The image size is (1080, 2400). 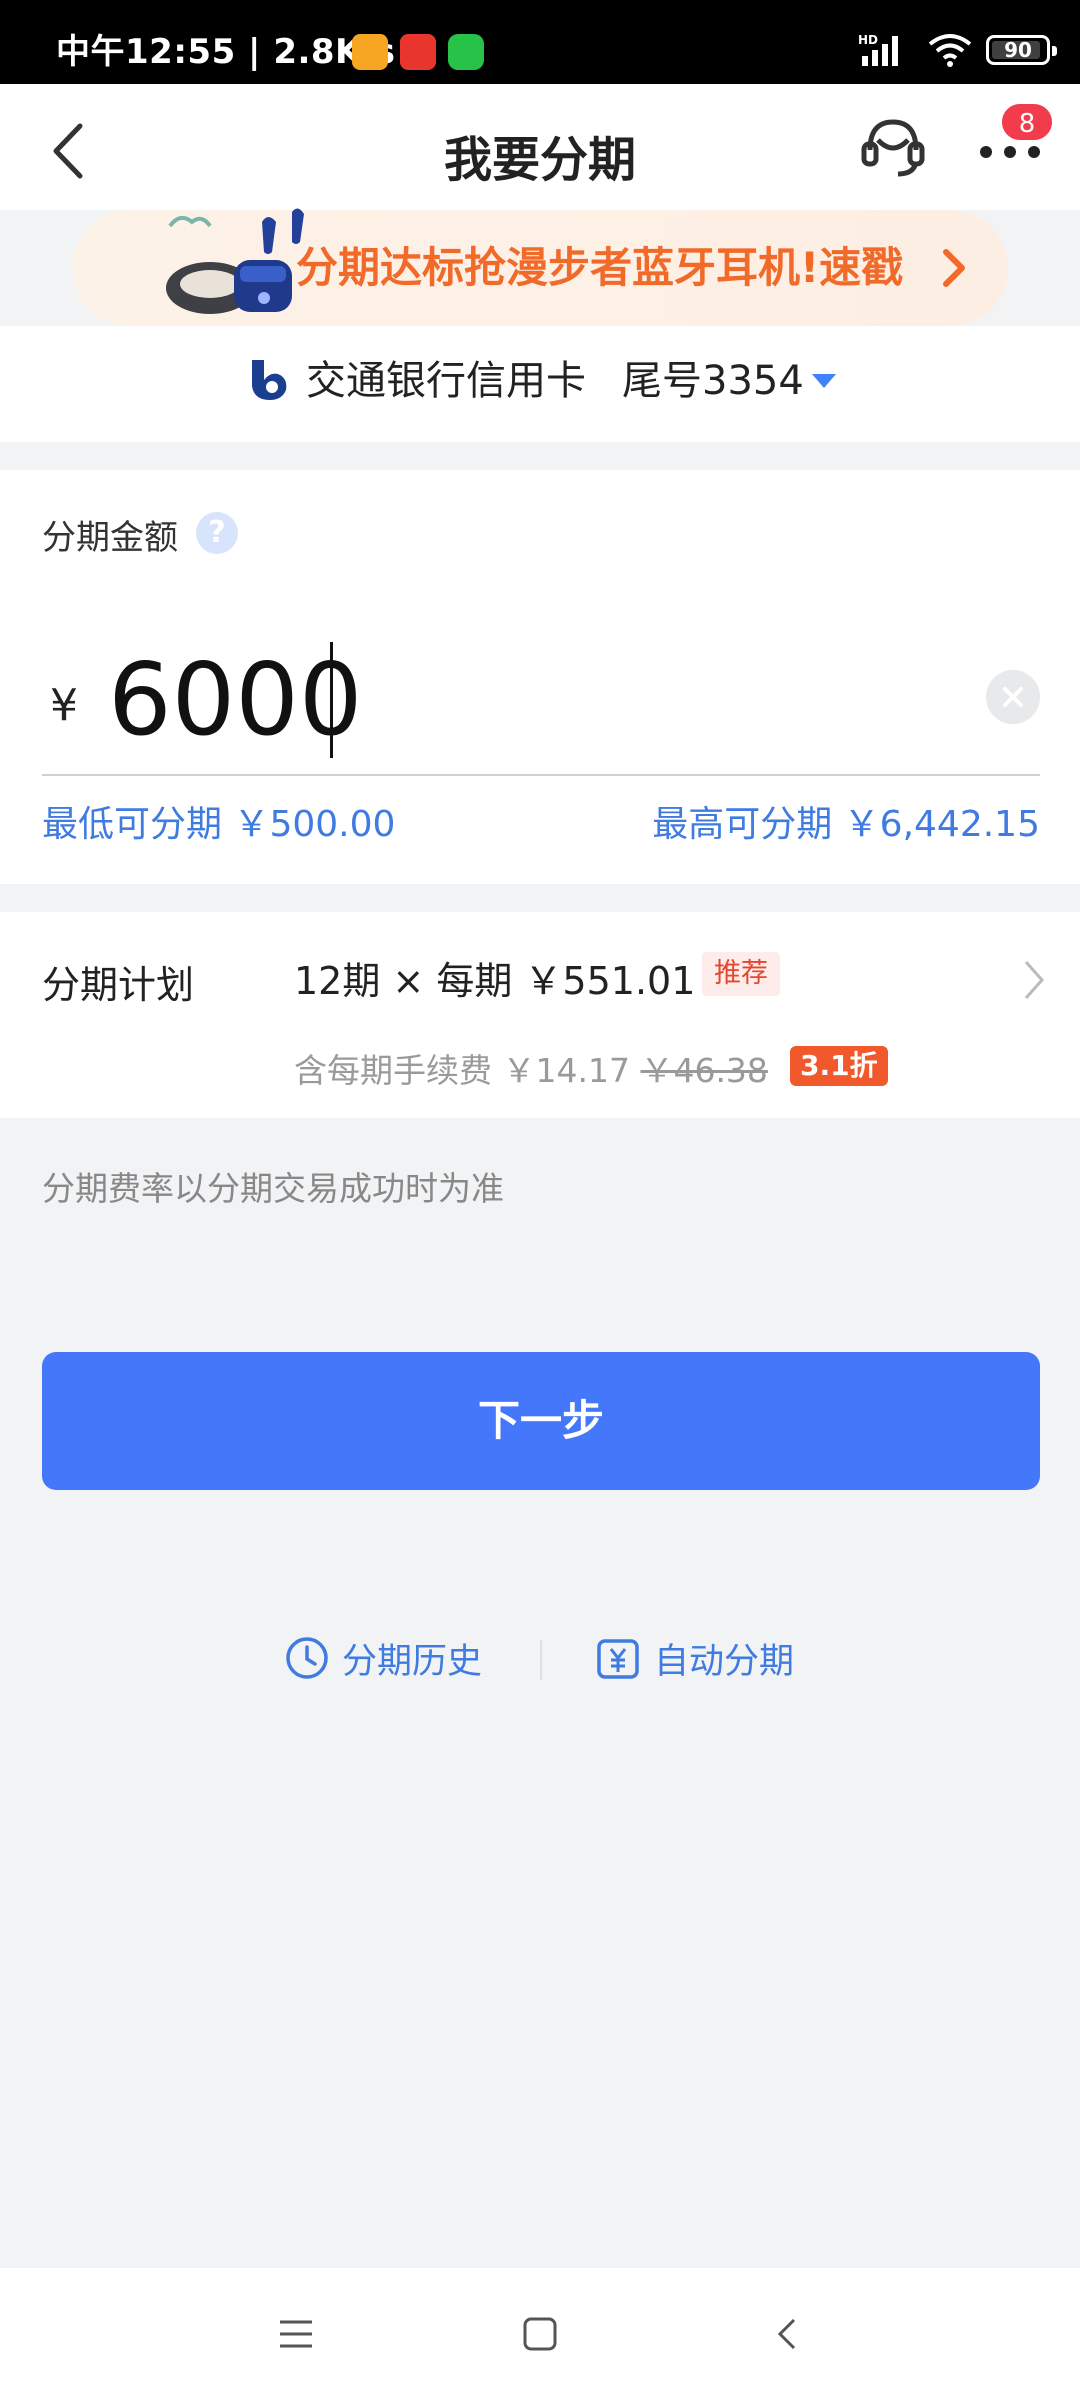 I want to click on wechat-icon, so click(x=466, y=52).